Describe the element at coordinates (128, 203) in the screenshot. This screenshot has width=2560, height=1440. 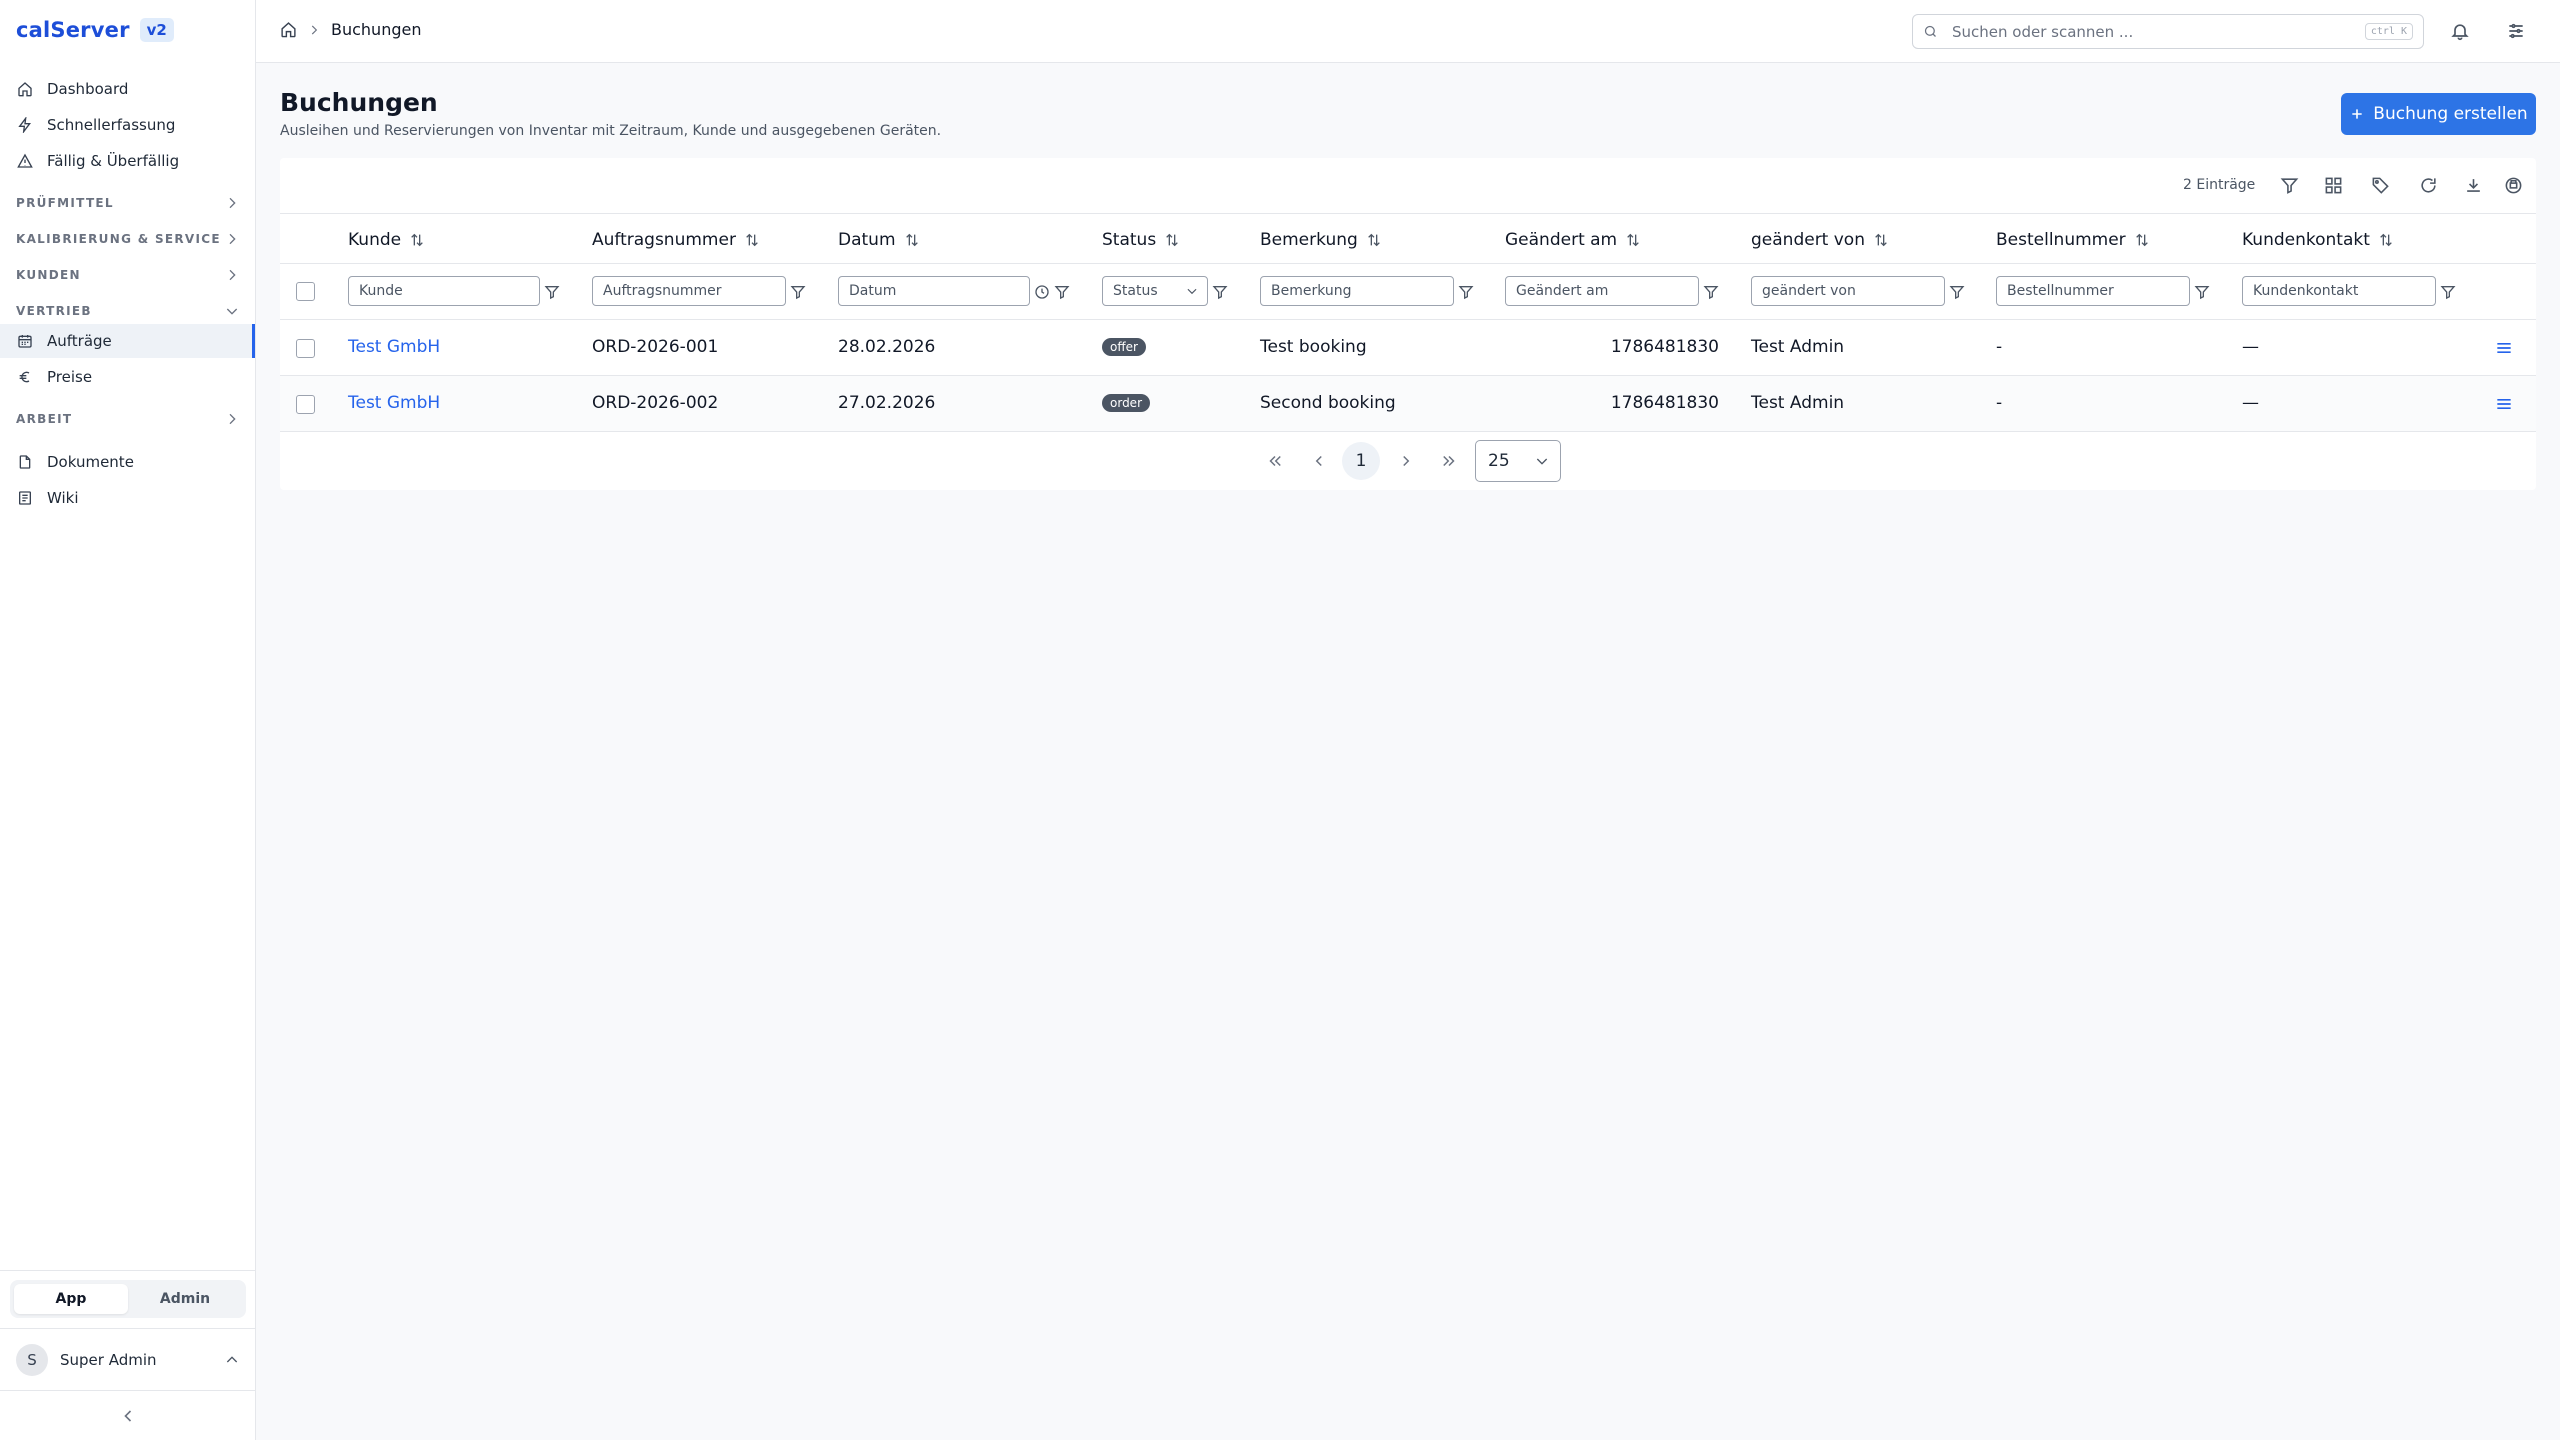
I see `sidebar-section-pruefmittel: PRÜFMITTEL` at that location.